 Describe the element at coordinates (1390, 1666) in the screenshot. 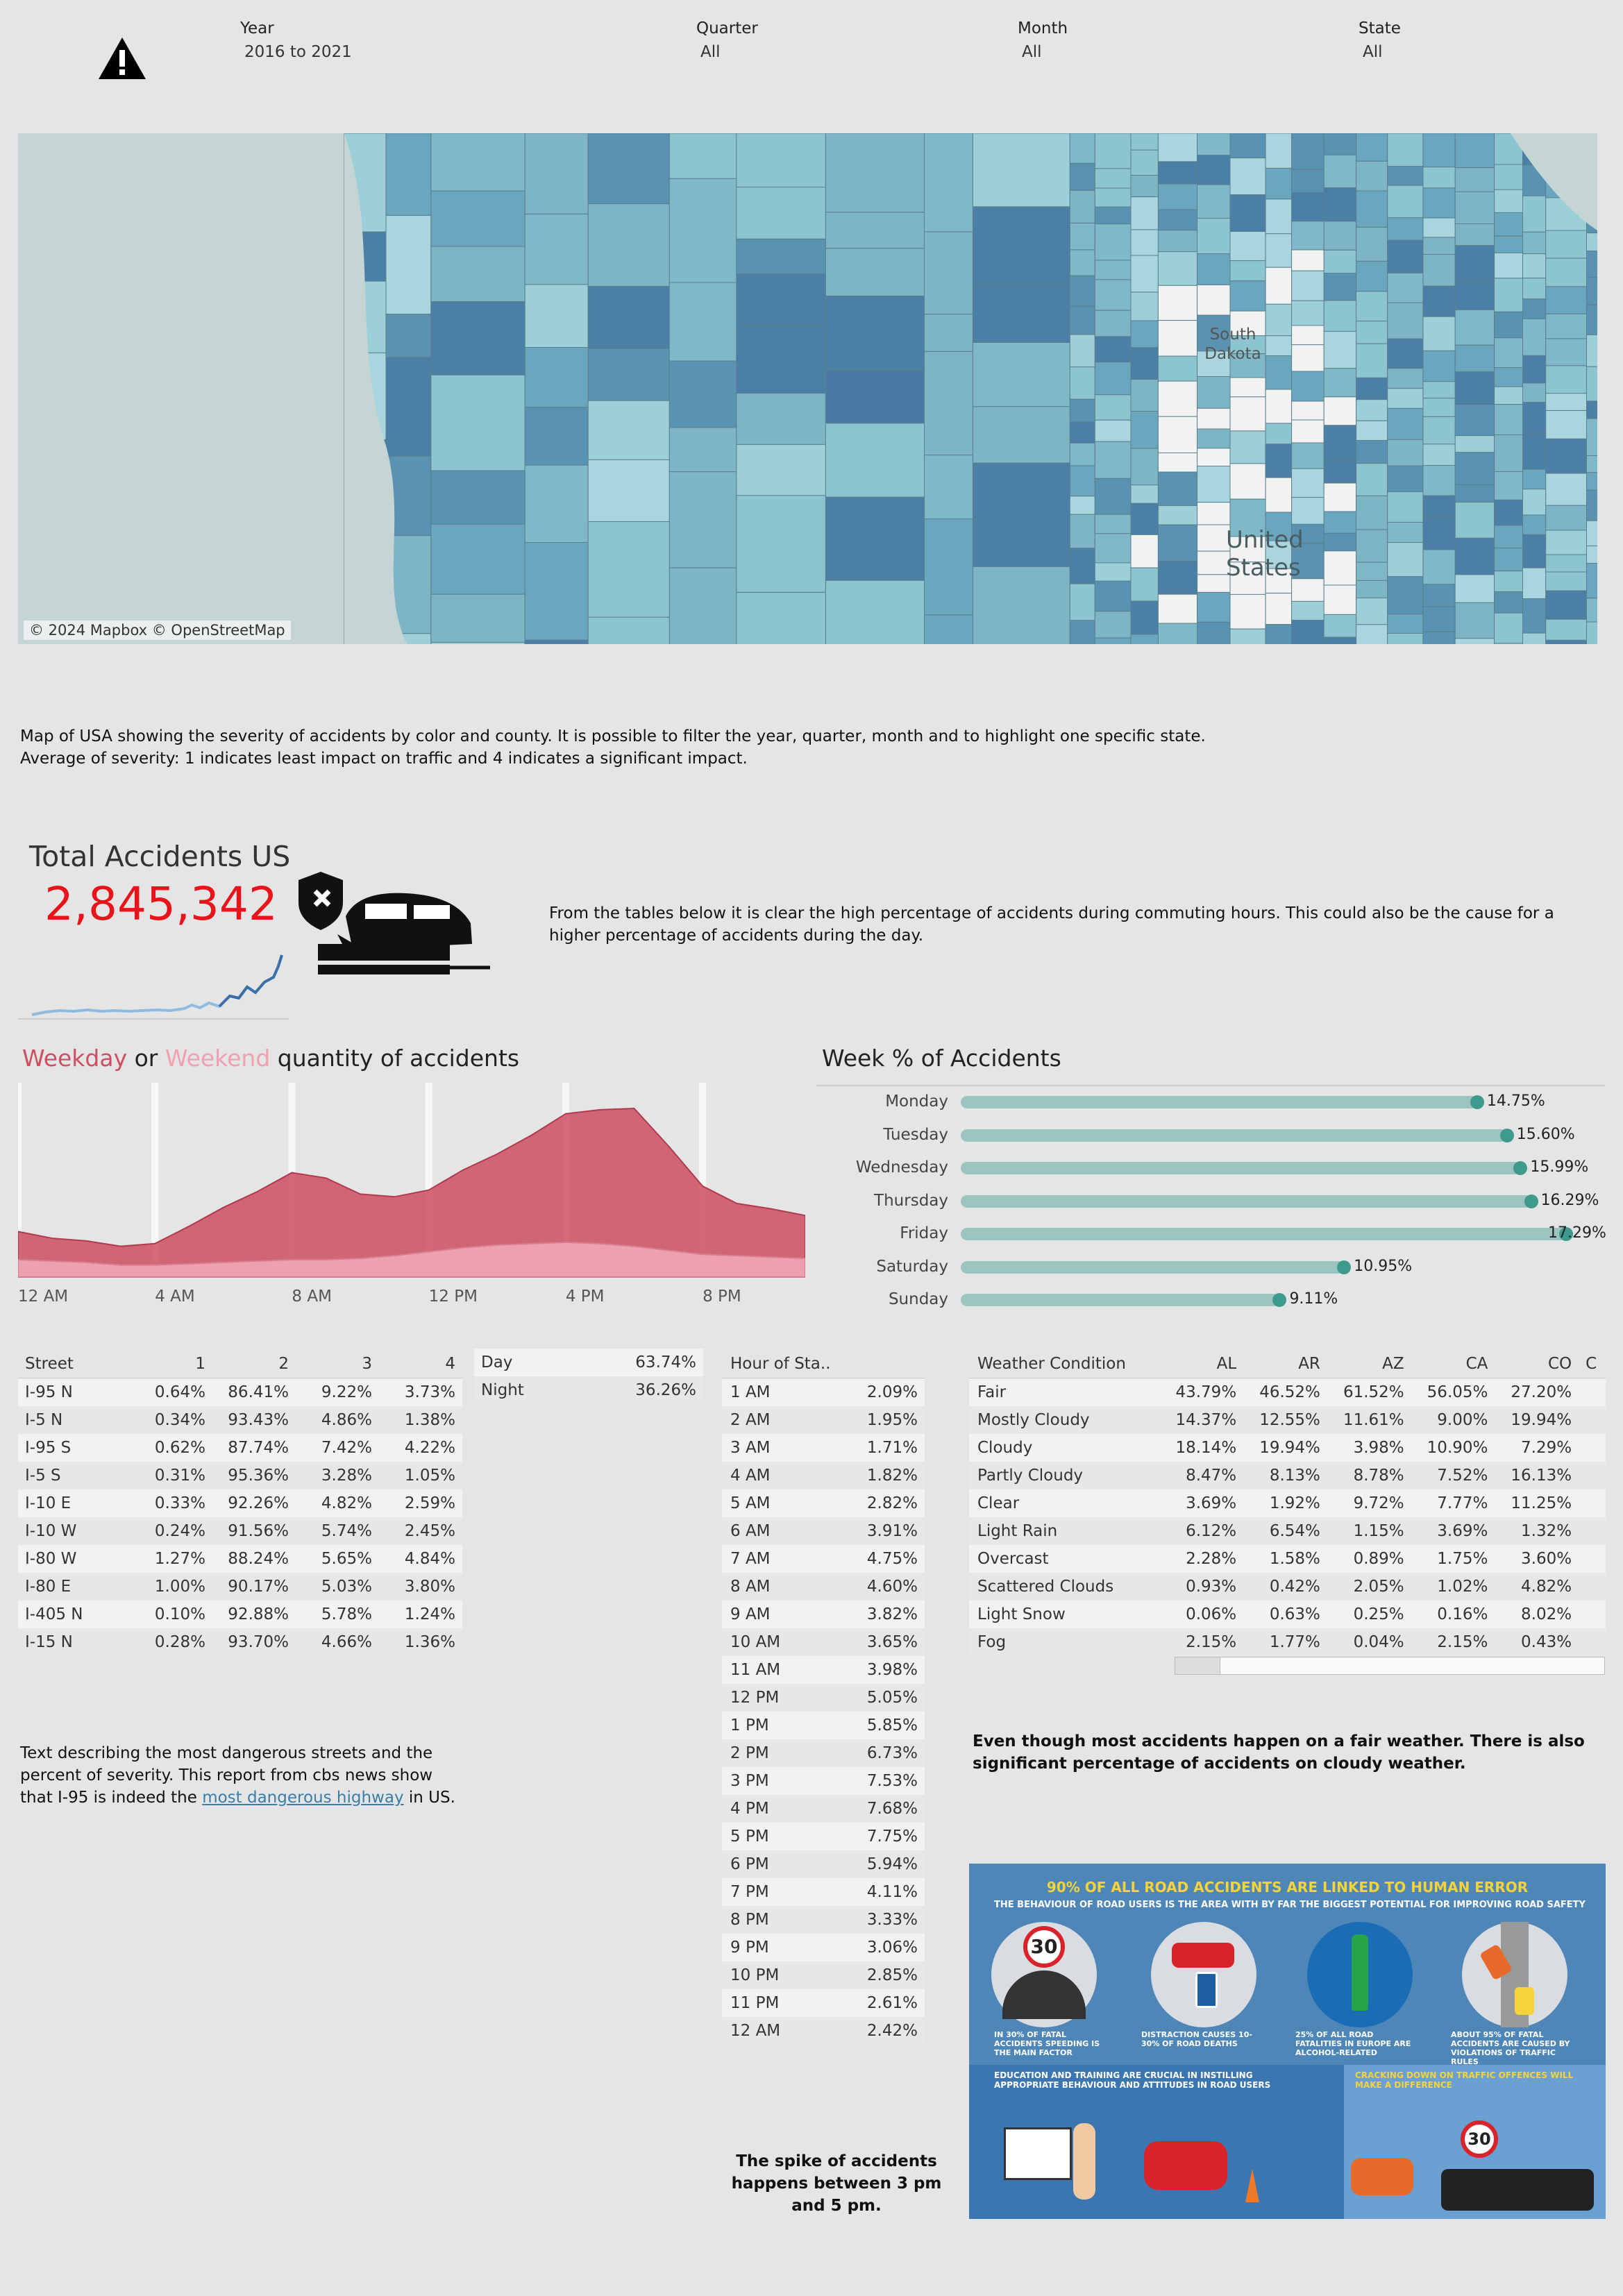

I see `weather-table-scrollbar` at that location.